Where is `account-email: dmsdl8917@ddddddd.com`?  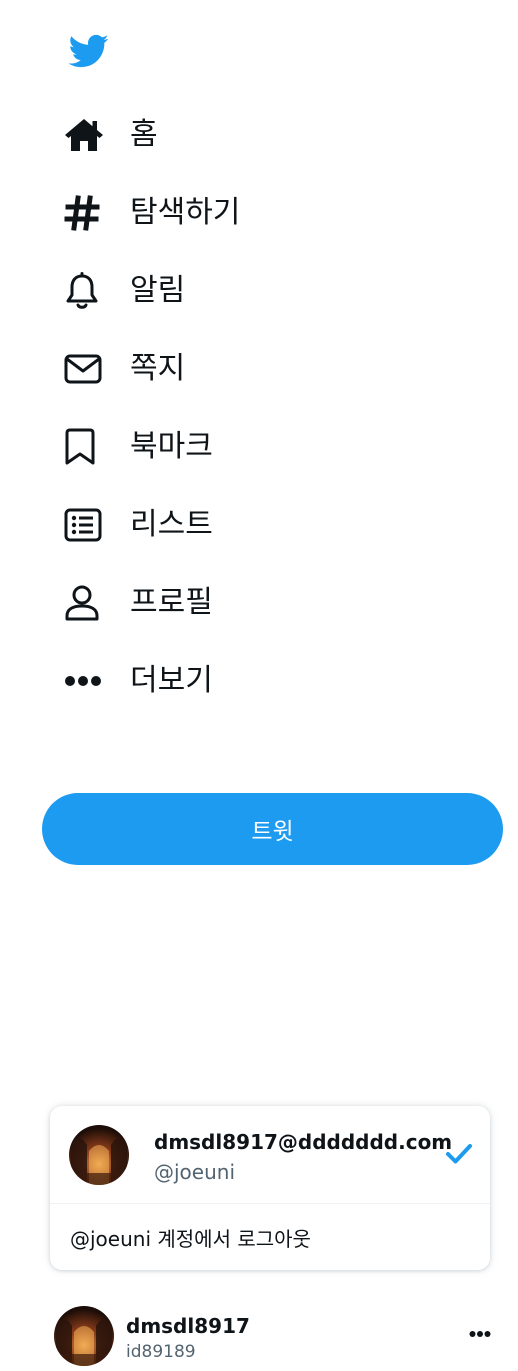
account-email: dmsdl8917@ddddddd.com is located at coordinates (303, 1142).